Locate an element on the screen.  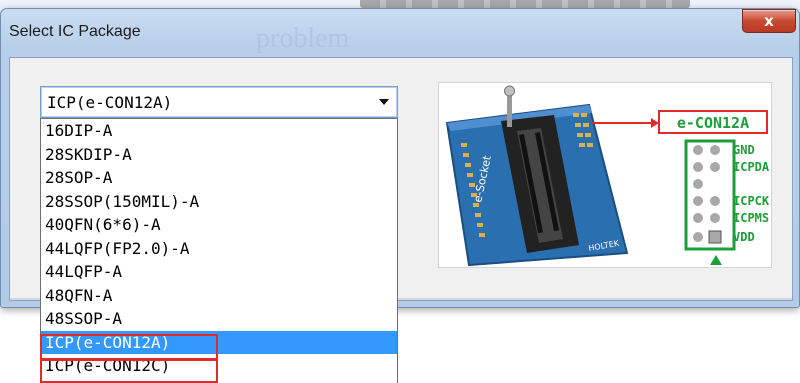
list-item: 28SOP-A is located at coordinates (219, 178).